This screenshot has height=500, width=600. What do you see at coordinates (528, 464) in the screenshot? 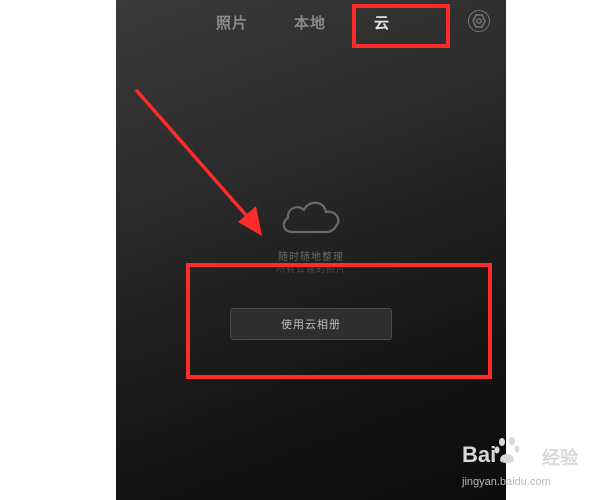
I see `baidu-jingyan-watermark: Bai 经验 jingyan.baidu.com` at bounding box center [528, 464].